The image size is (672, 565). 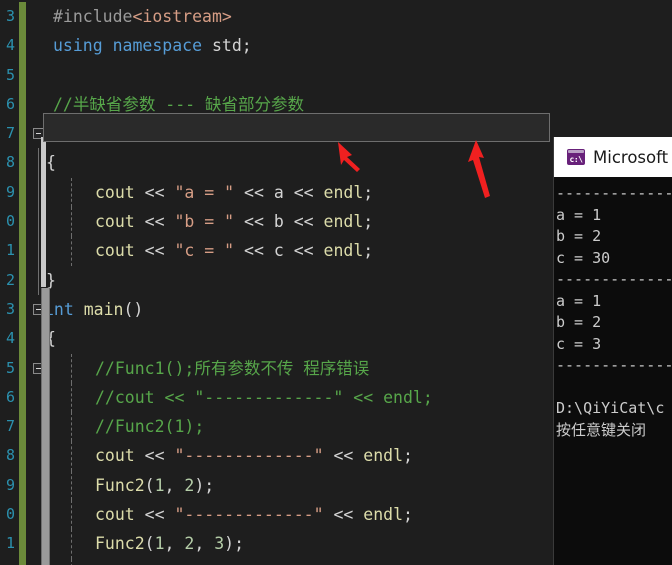 What do you see at coordinates (159, 544) in the screenshot?
I see `code-token: 1` at bounding box center [159, 544].